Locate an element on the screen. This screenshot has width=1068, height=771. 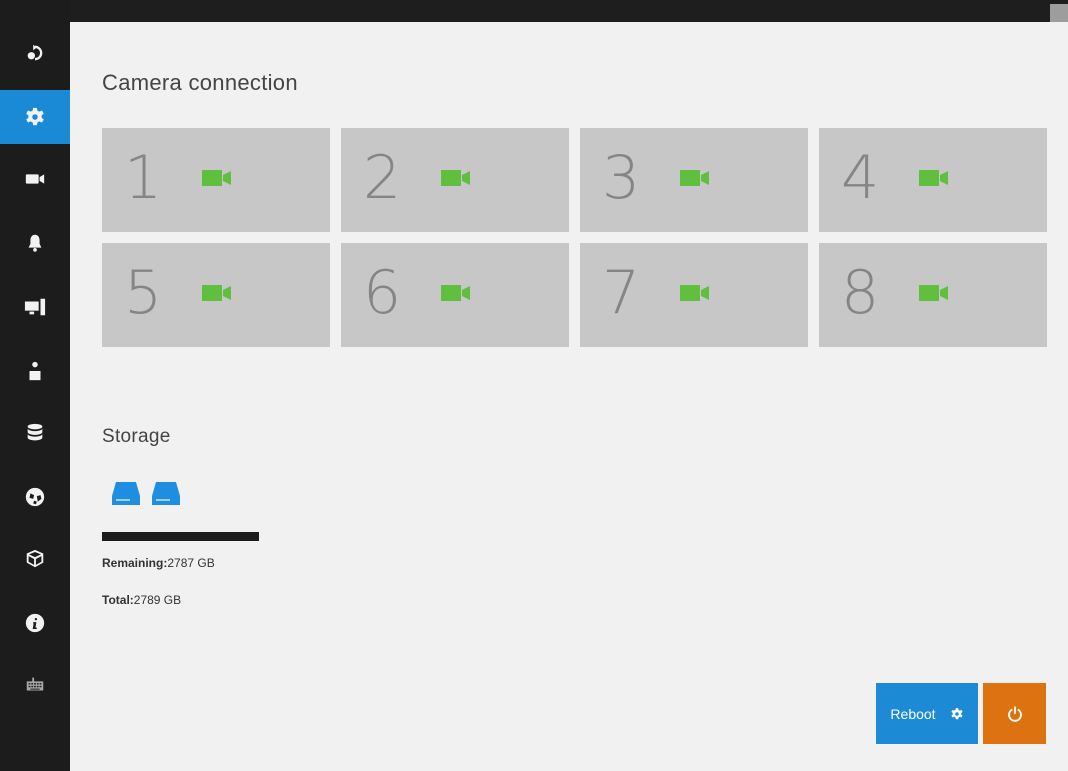
camera-tile-8: 8 is located at coordinates (933, 295).